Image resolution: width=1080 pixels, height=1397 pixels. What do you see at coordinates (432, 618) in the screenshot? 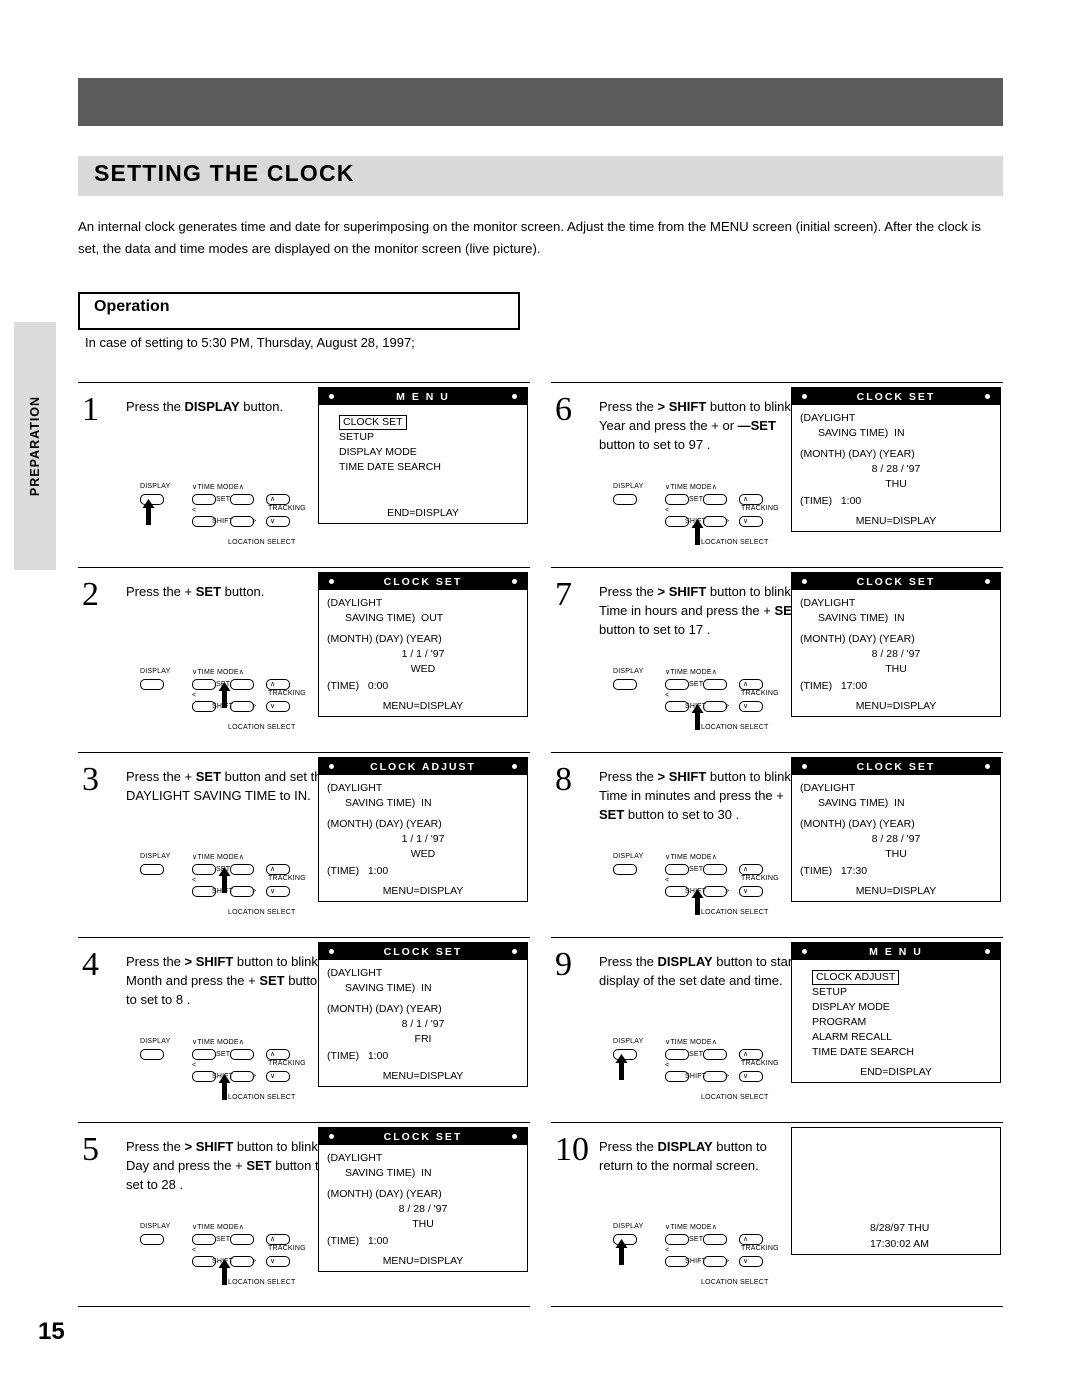
I see `saving-time-value: OUT` at bounding box center [432, 618].